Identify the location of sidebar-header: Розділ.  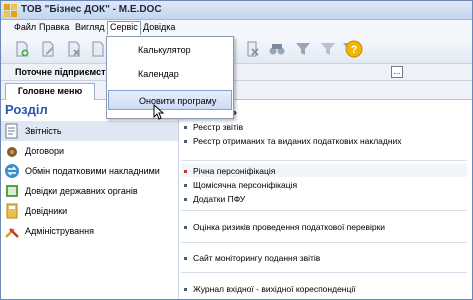
(26, 109).